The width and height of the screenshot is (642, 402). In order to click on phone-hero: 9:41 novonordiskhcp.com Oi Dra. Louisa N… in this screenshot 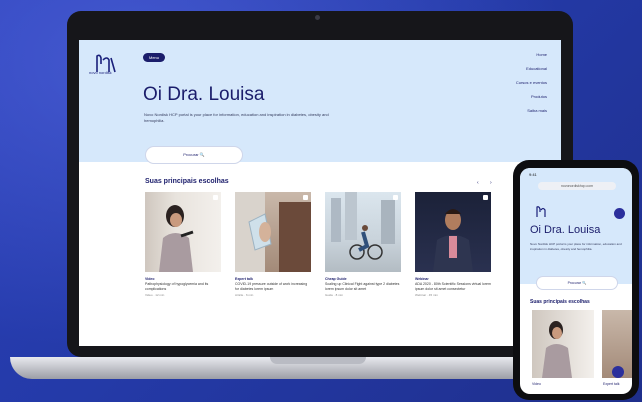, I will do `click(576, 226)`.